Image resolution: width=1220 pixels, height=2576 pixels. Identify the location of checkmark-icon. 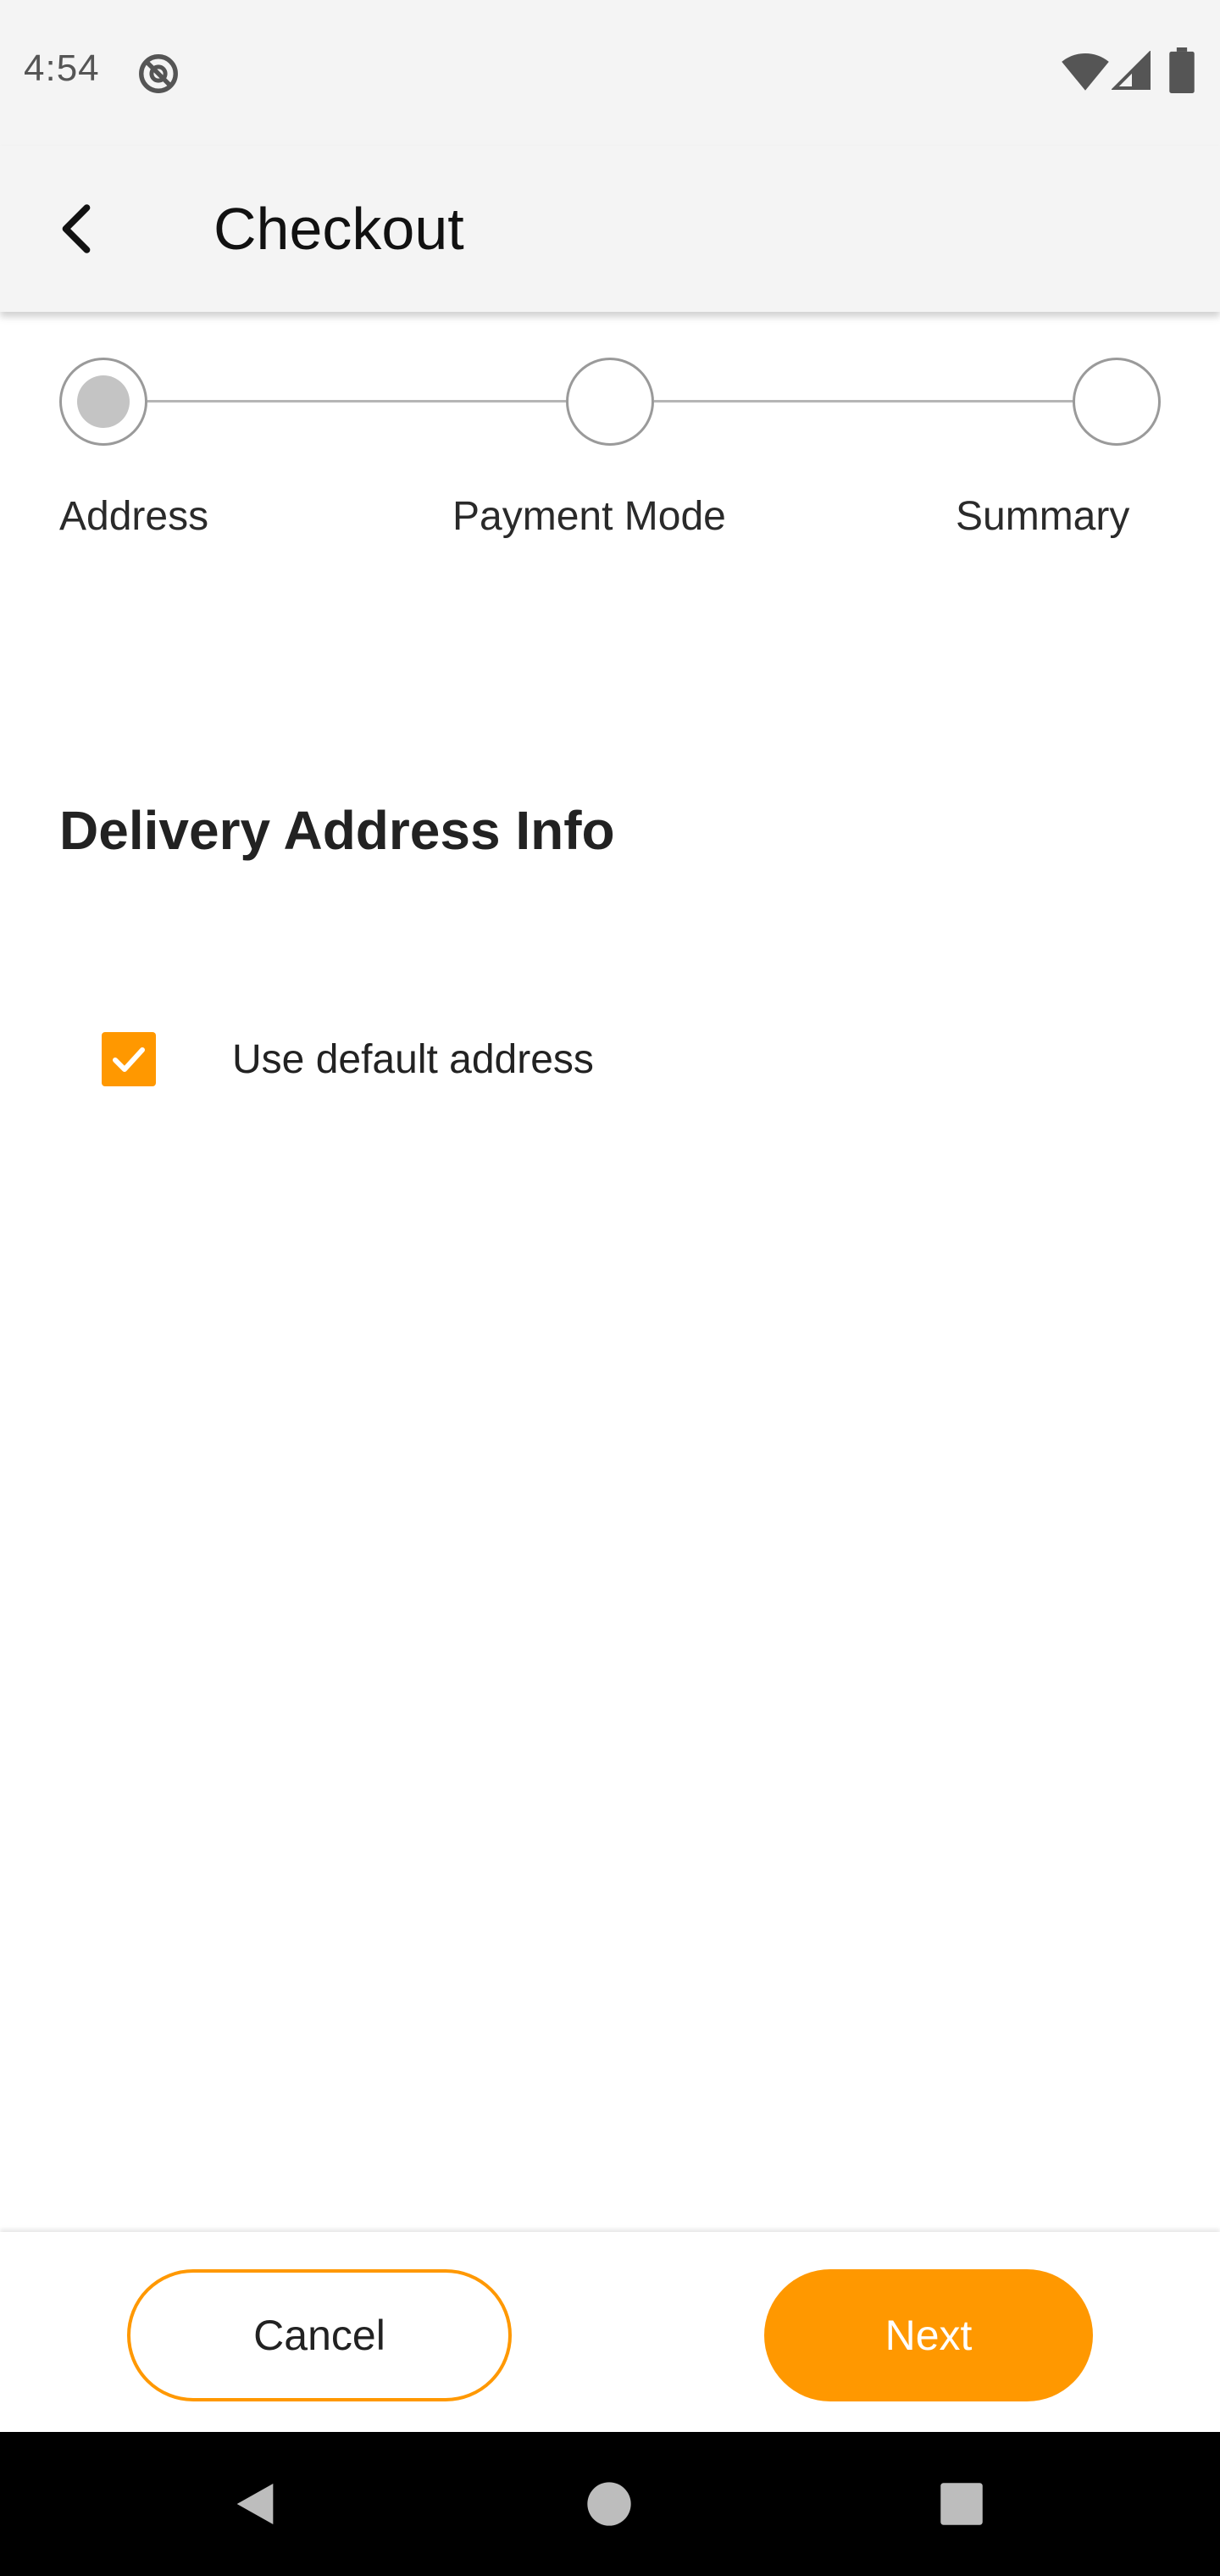
(129, 1059).